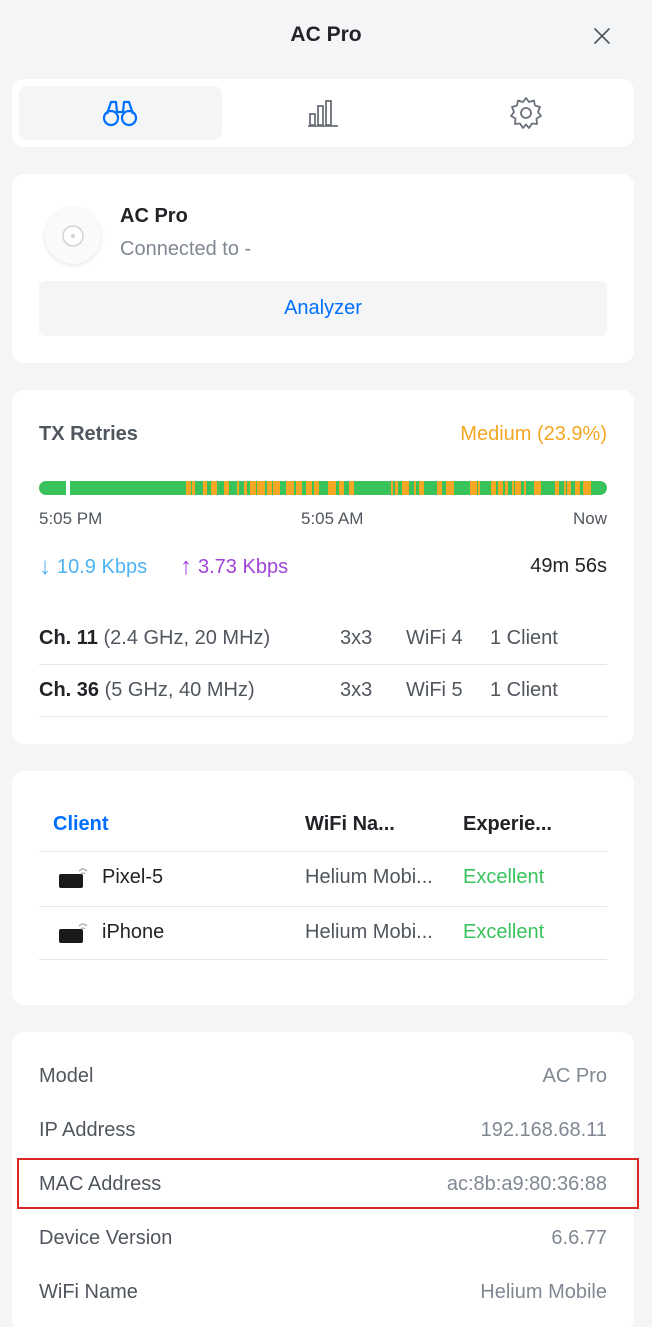 This screenshot has height=1327, width=652. What do you see at coordinates (568, 566) in the screenshot?
I see `uptime: 49m 56s` at bounding box center [568, 566].